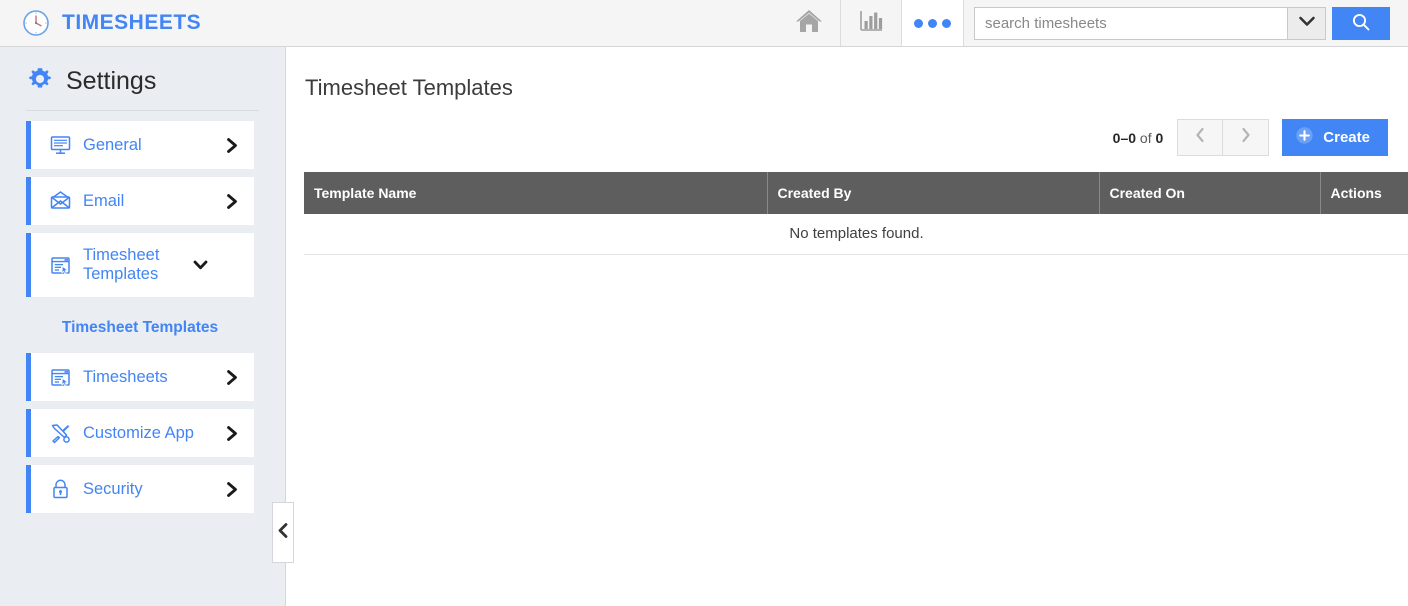  I want to click on column-header-created-by: Created By, so click(933, 193).